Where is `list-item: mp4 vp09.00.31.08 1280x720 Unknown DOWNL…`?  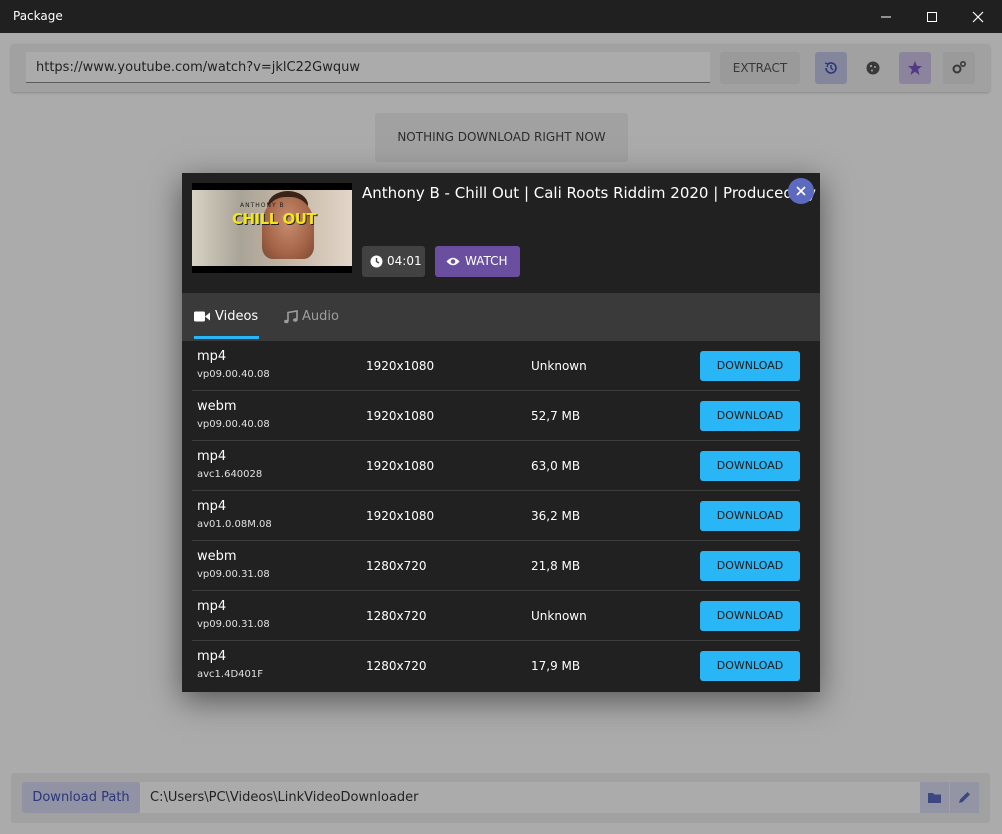
list-item: mp4 vp09.00.31.08 1280x720 Unknown DOWNL… is located at coordinates (496, 616).